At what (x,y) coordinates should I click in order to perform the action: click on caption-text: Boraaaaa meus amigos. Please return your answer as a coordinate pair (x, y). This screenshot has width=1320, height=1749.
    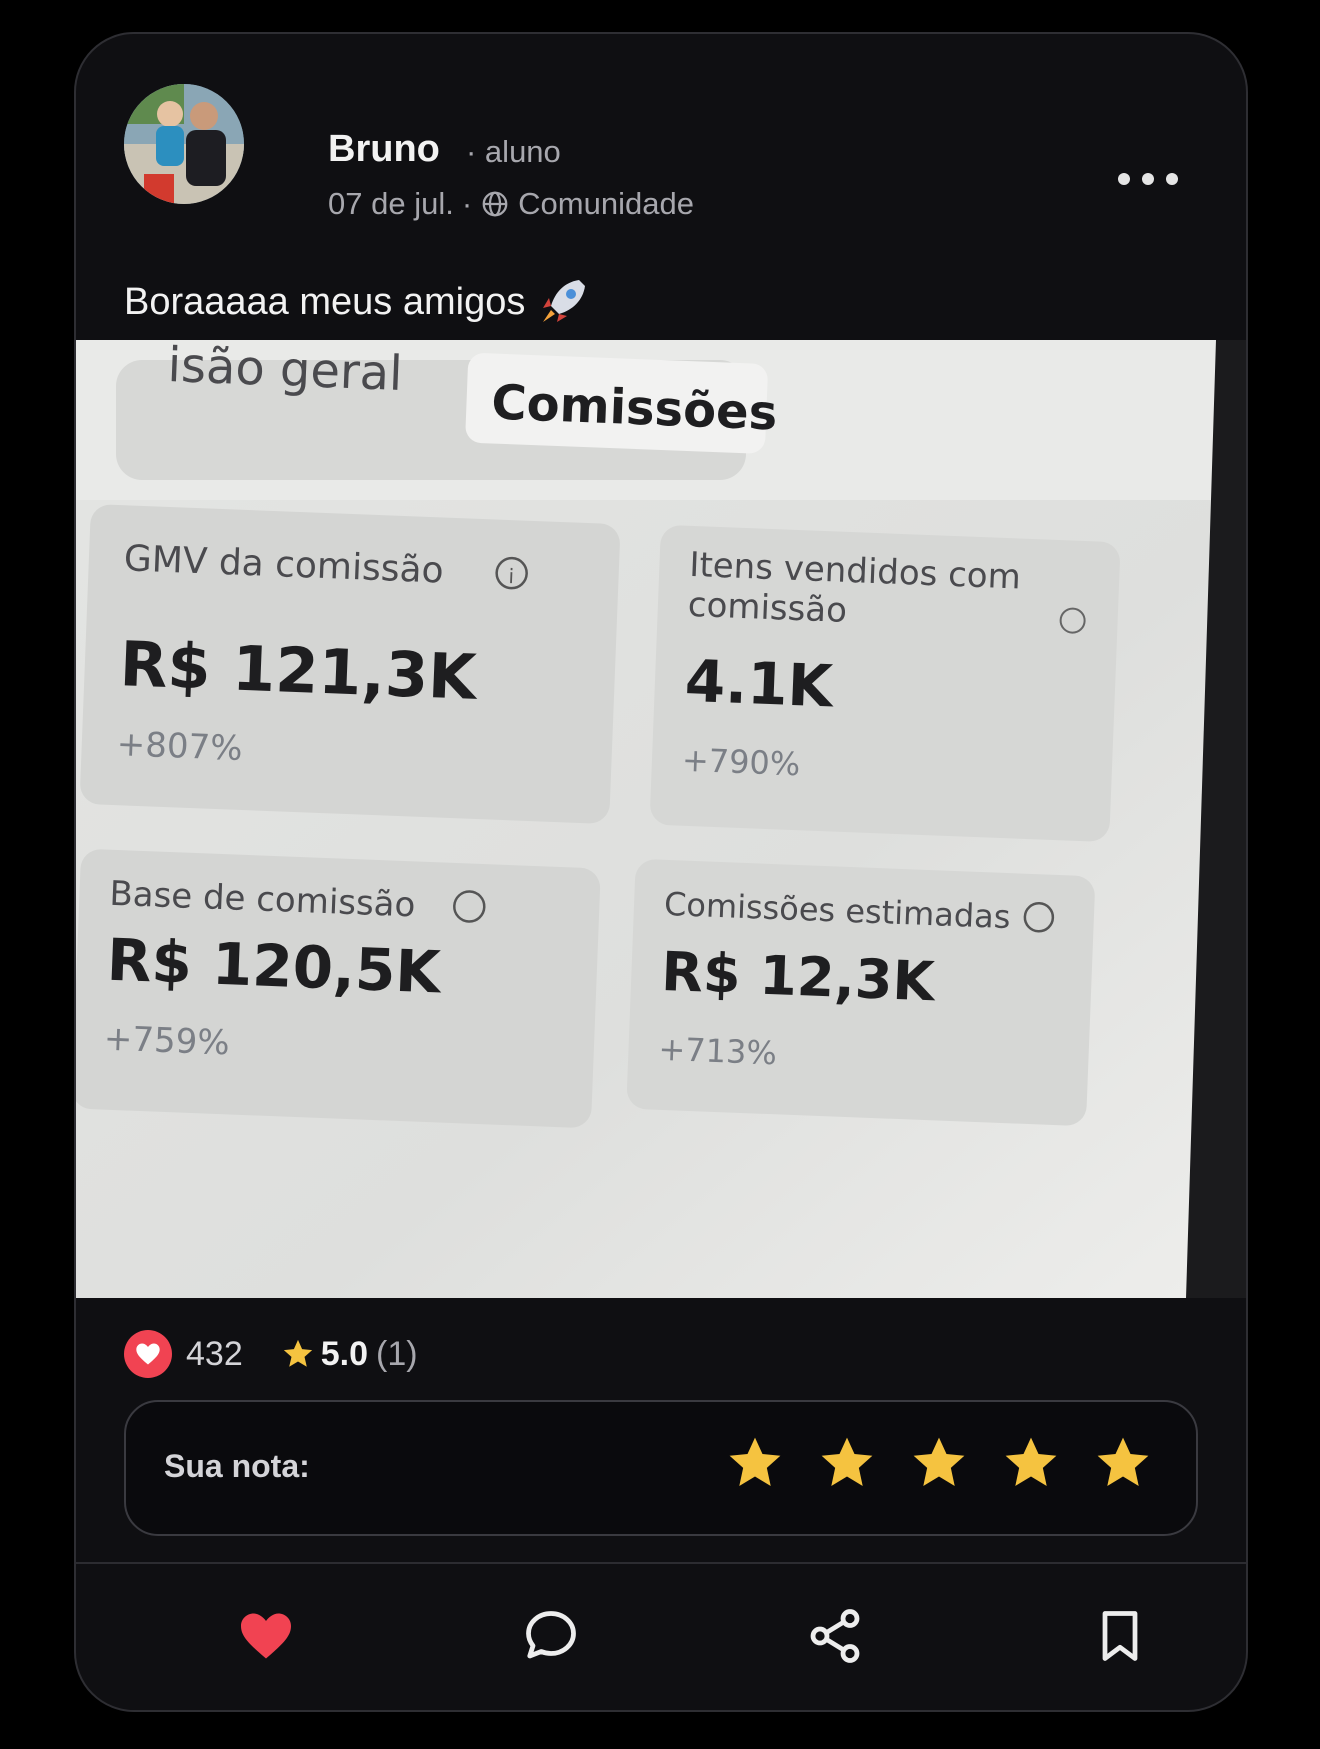
    Looking at the image, I should click on (325, 301).